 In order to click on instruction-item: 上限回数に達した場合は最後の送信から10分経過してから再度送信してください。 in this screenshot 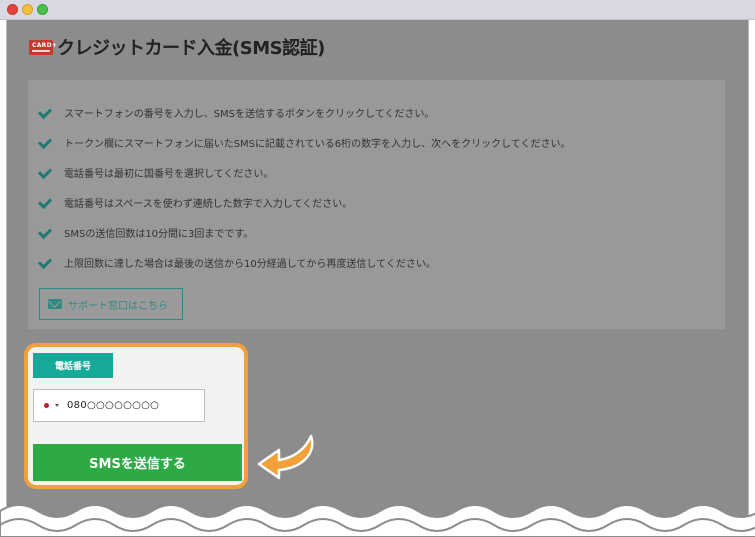, I will do `click(304, 262)`.